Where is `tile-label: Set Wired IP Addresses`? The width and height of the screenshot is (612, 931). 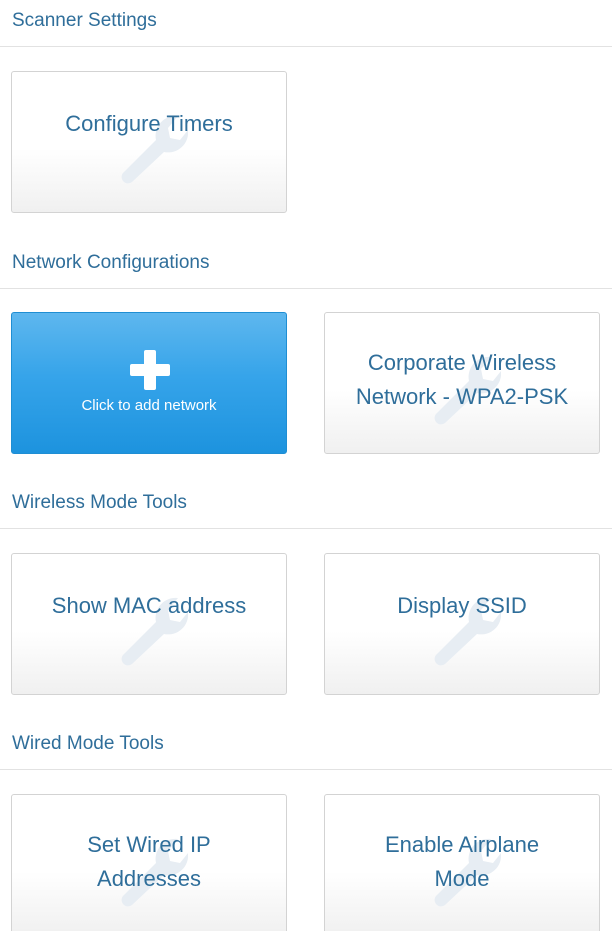 tile-label: Set Wired IP Addresses is located at coordinates (149, 861).